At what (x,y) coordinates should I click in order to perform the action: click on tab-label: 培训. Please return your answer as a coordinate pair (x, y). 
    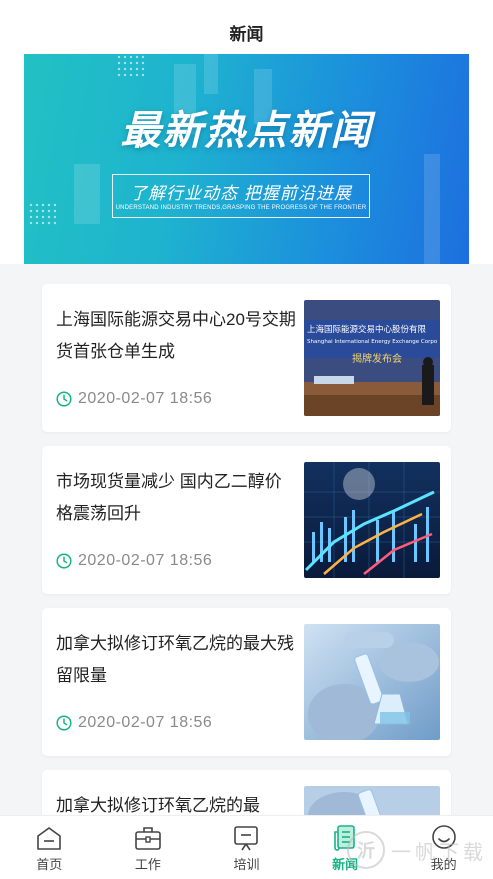
    Looking at the image, I should click on (246, 864).